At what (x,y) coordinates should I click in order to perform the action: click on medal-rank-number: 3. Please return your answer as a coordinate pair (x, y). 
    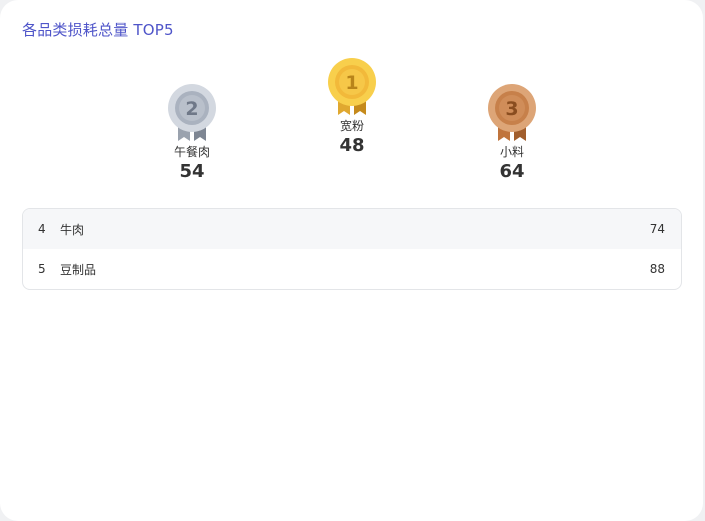
    Looking at the image, I should click on (511, 109).